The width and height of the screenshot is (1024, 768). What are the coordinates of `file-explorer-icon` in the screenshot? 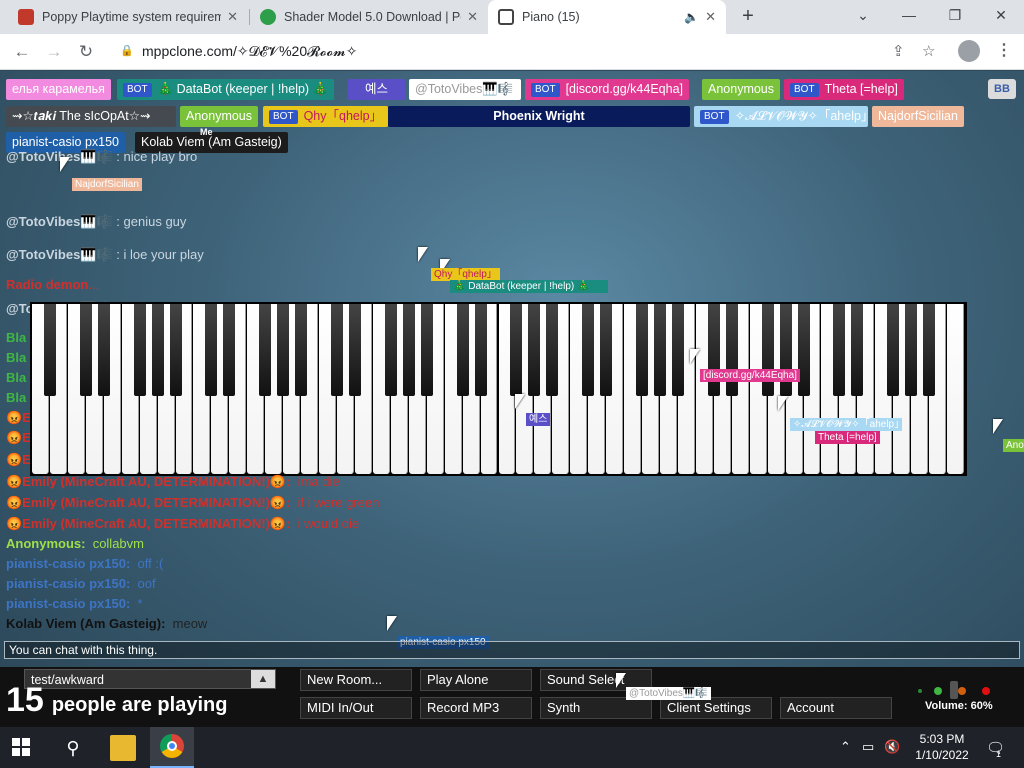 It's located at (123, 748).